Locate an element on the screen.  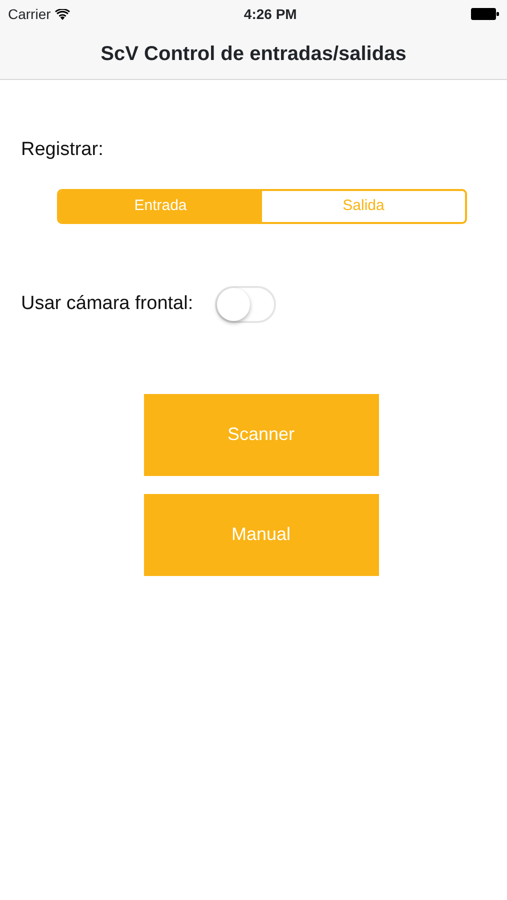
carrier-label: Carrier is located at coordinates (29, 14).